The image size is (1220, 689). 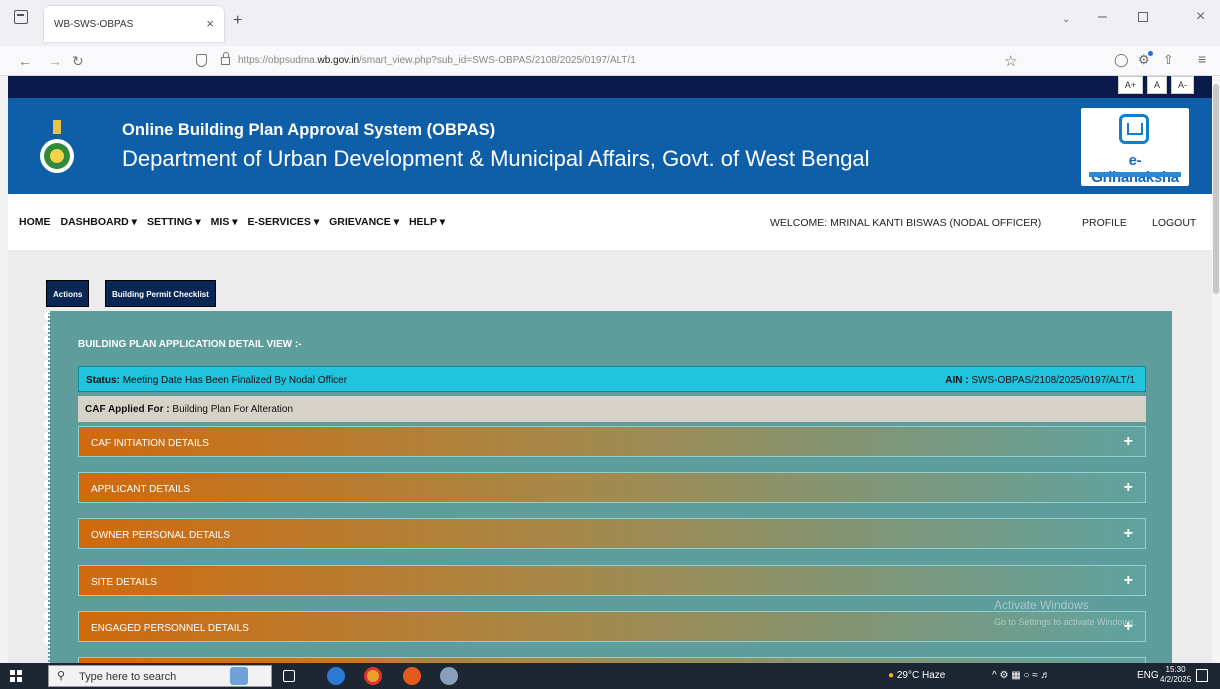 I want to click on cortana-landscape-icon, so click(x=239, y=676).